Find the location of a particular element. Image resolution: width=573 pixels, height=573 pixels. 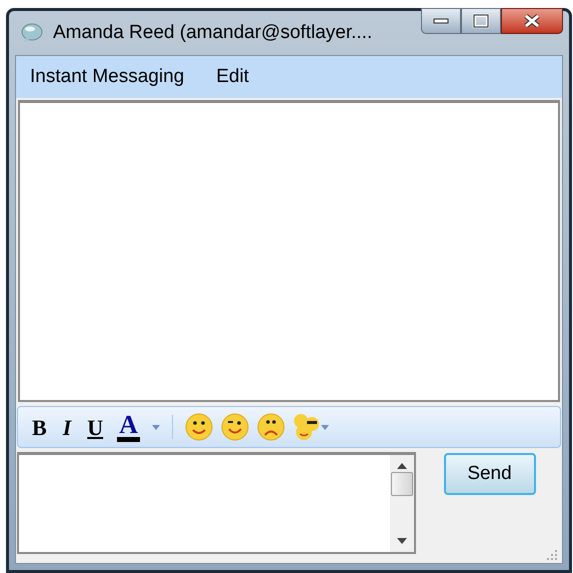

resize-grip-icon is located at coordinates (552, 555).